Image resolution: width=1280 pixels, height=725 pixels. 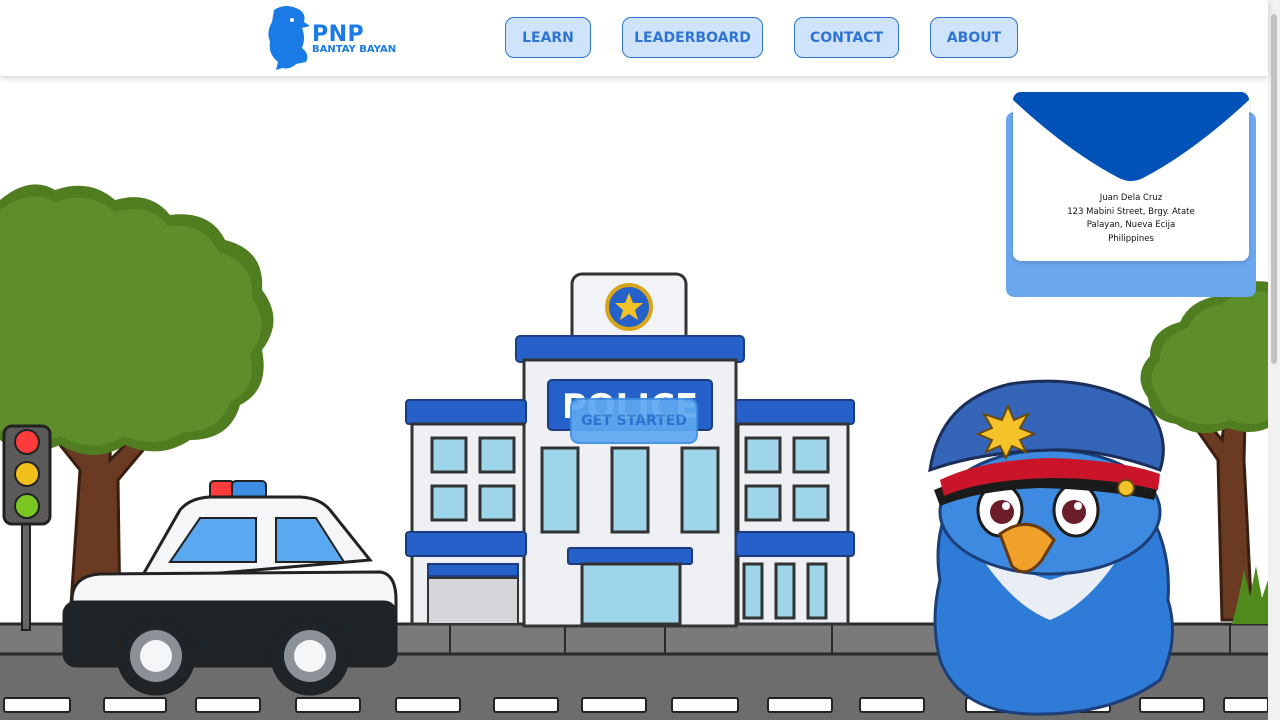 I want to click on traffic-light, so click(x=27, y=527).